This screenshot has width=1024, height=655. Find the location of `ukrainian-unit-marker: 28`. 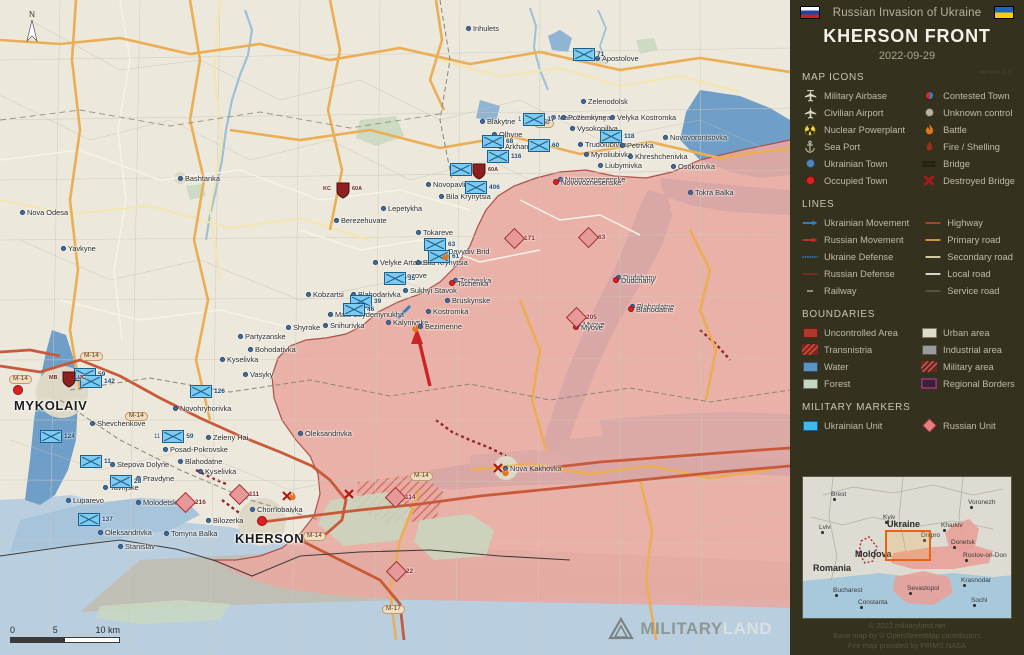

ukrainian-unit-marker: 28 is located at coordinates (125, 481).